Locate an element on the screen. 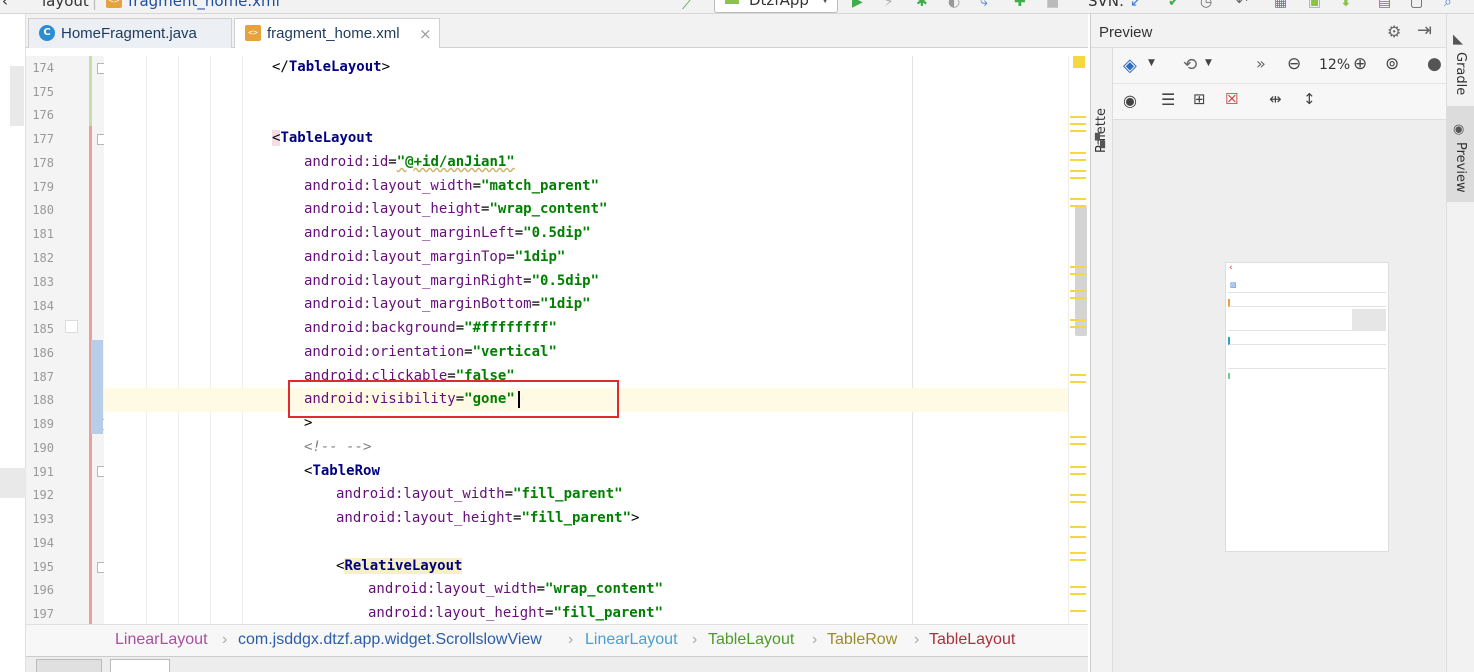  project-scroll-edge is located at coordinates (13, 483).